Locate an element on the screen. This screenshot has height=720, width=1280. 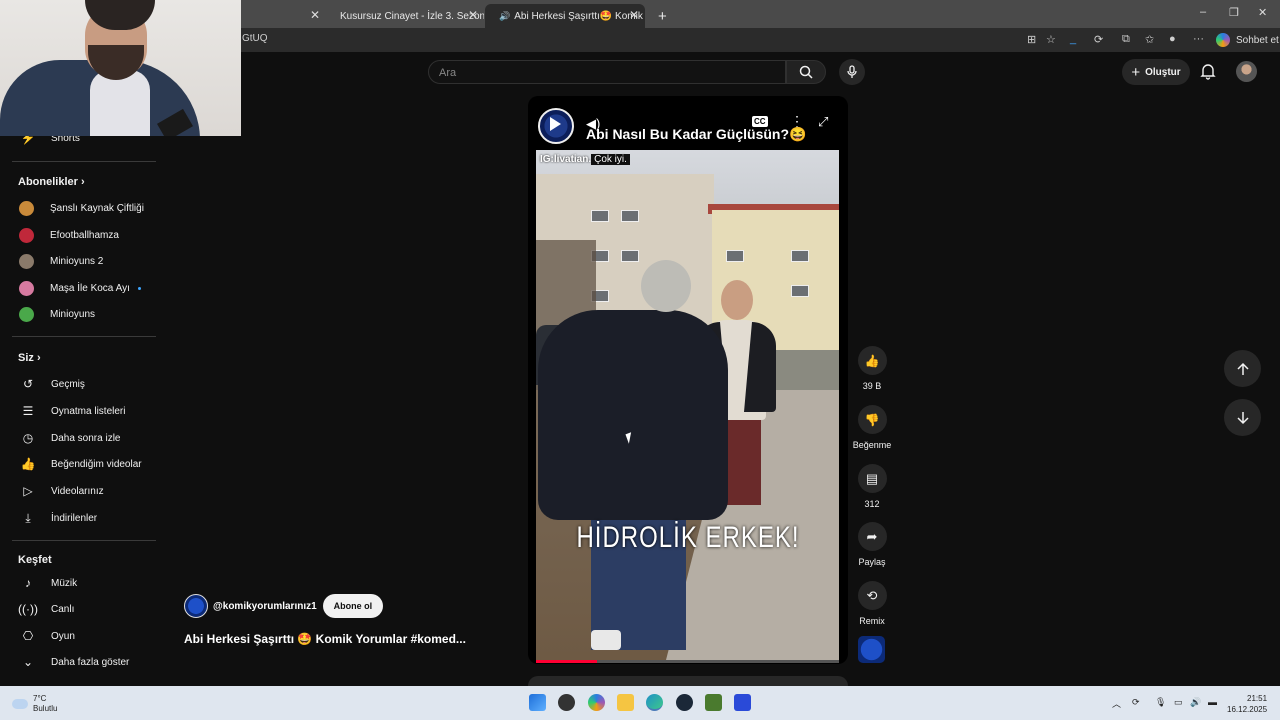
new-content-dot is located at coordinates (139, 288).